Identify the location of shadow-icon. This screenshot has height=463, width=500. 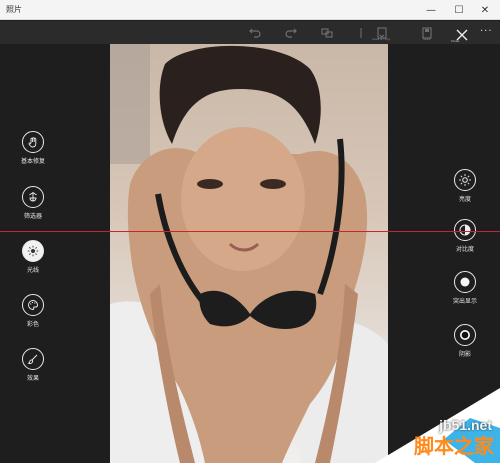
(465, 335).